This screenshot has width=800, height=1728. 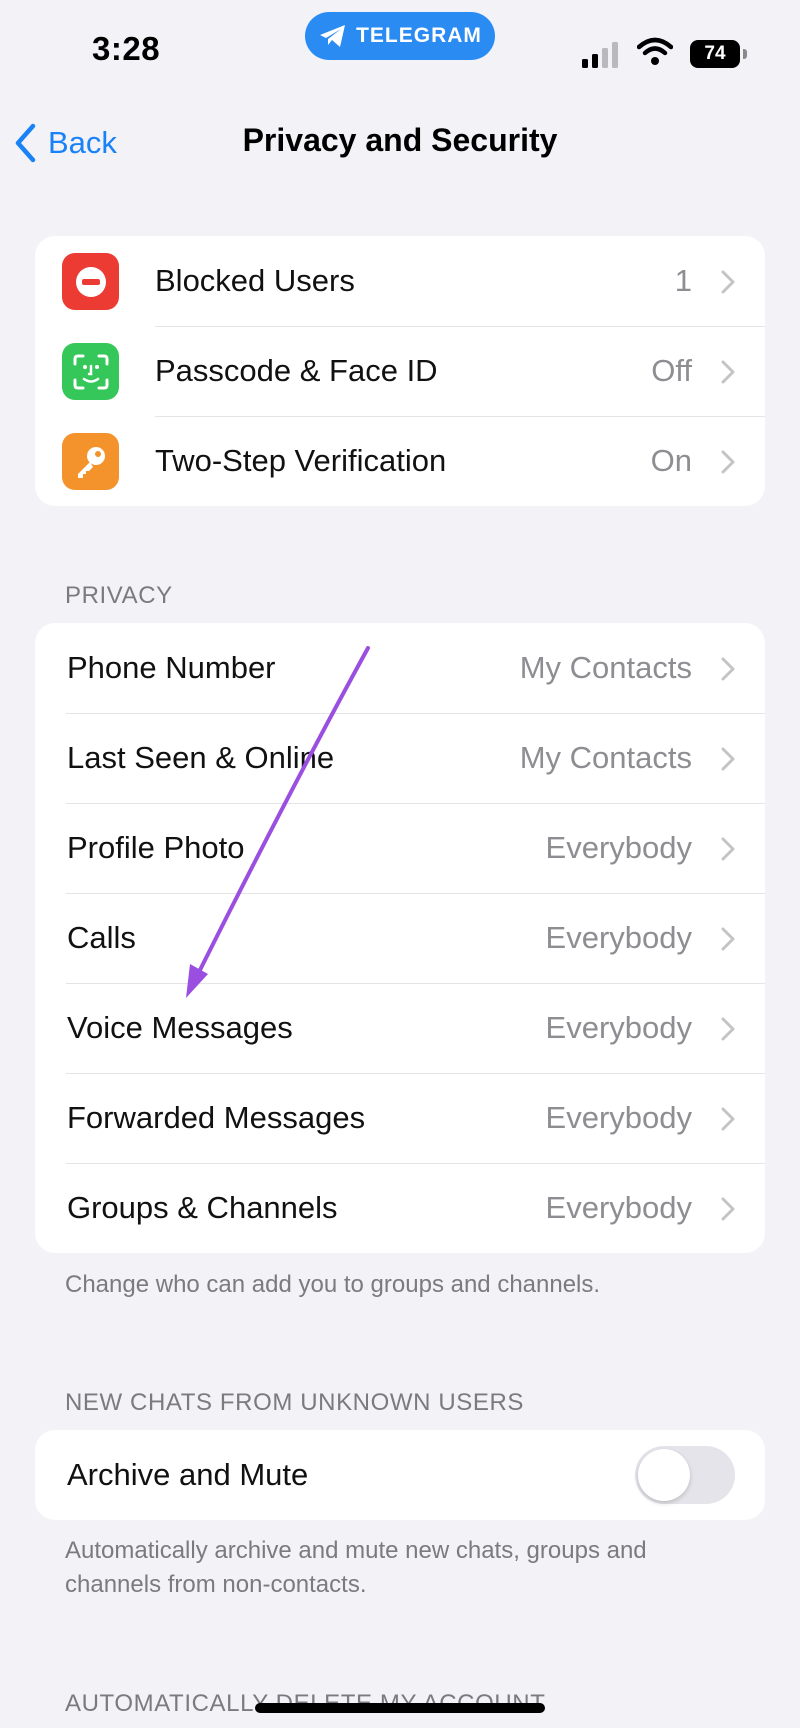 What do you see at coordinates (119, 595) in the screenshot?
I see `privacy-section-header: PRIVACY` at bounding box center [119, 595].